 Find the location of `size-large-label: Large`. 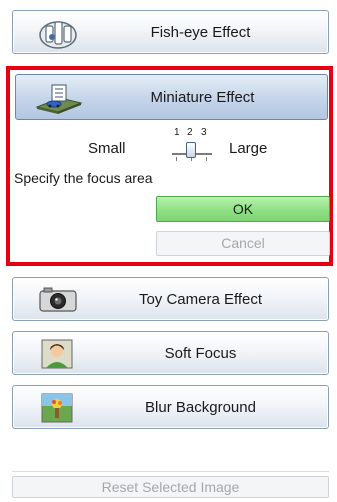

size-large-label: Large is located at coordinates (248, 148).